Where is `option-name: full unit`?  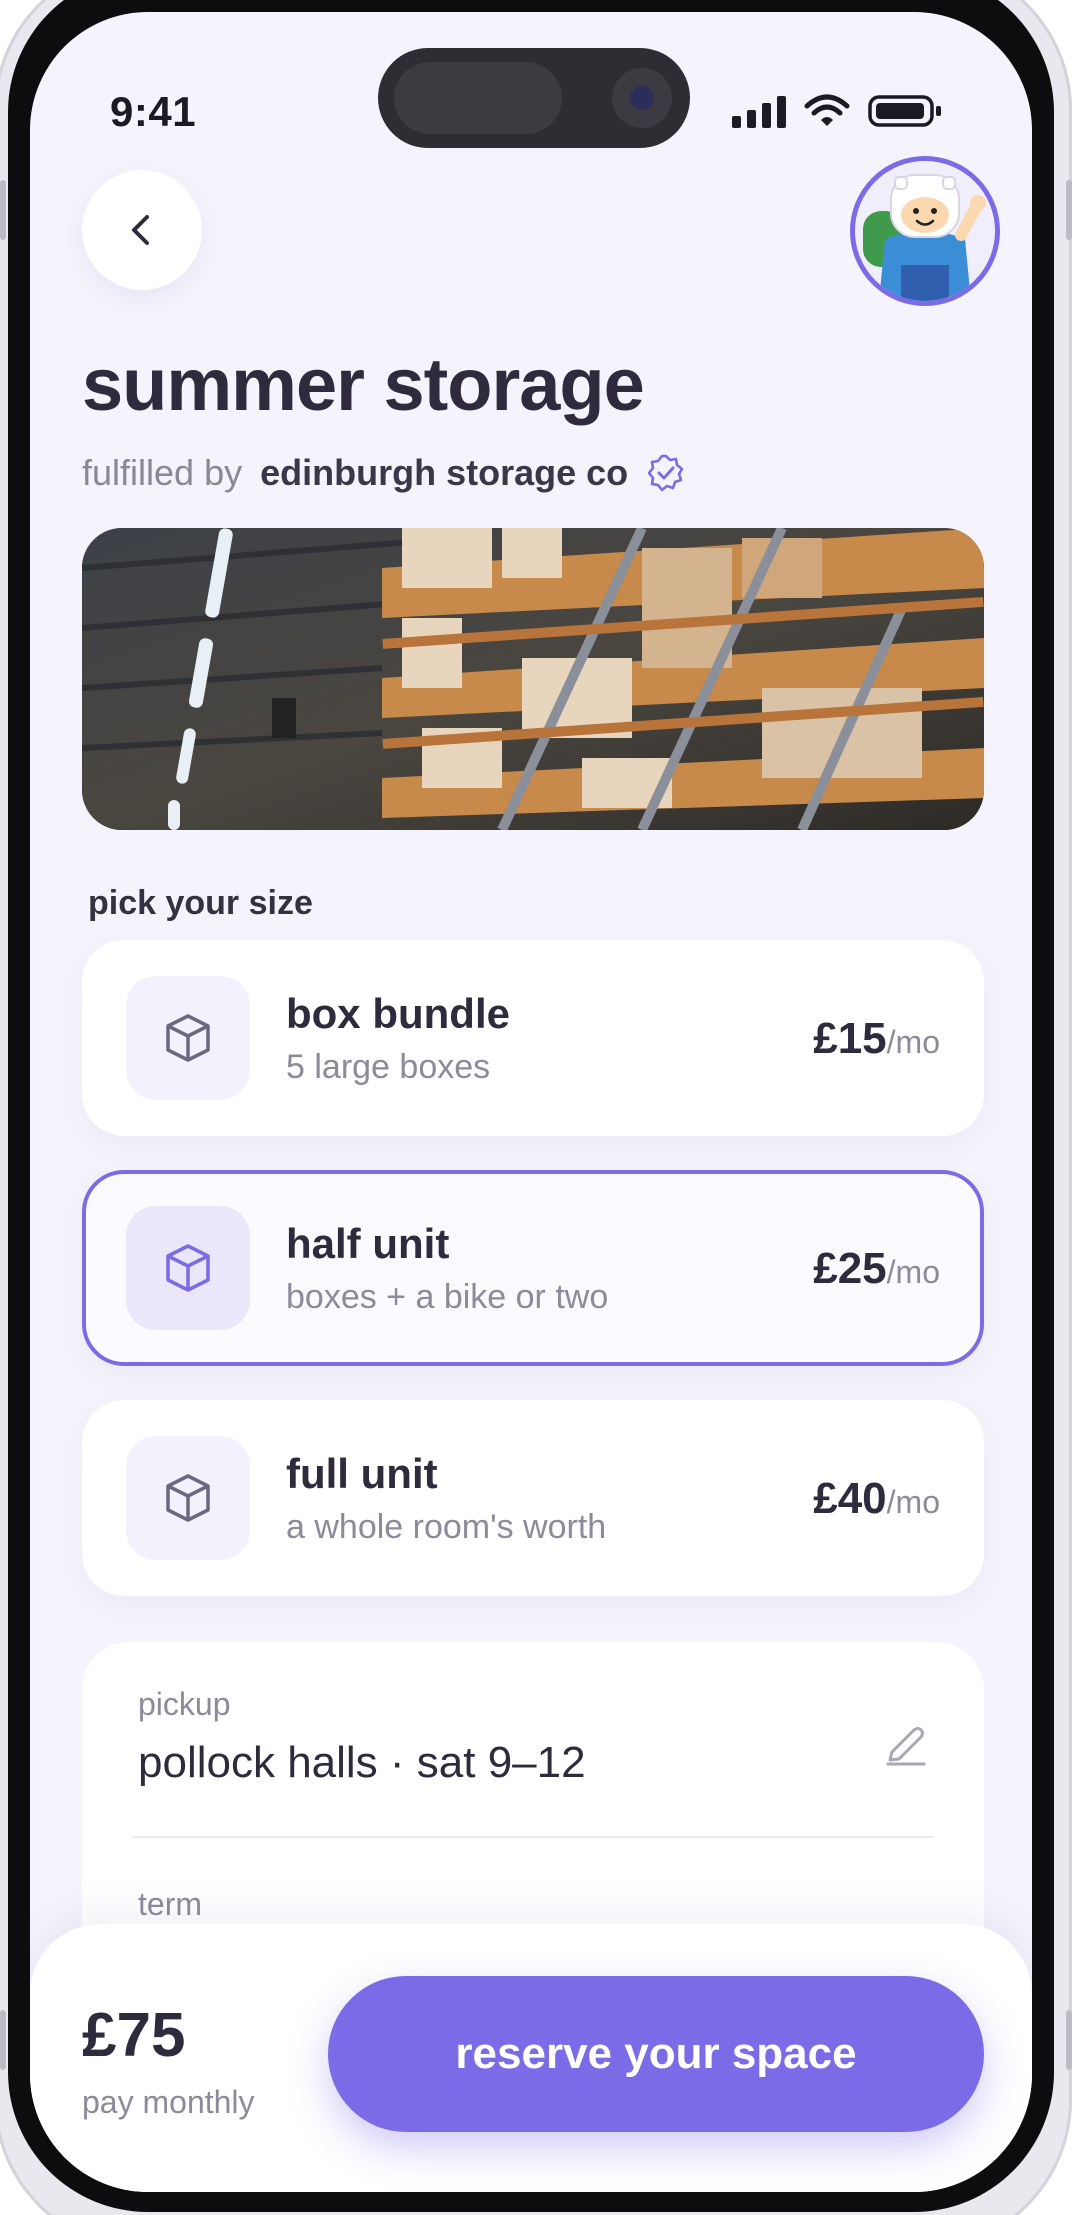
option-name: full unit is located at coordinates (362, 1473).